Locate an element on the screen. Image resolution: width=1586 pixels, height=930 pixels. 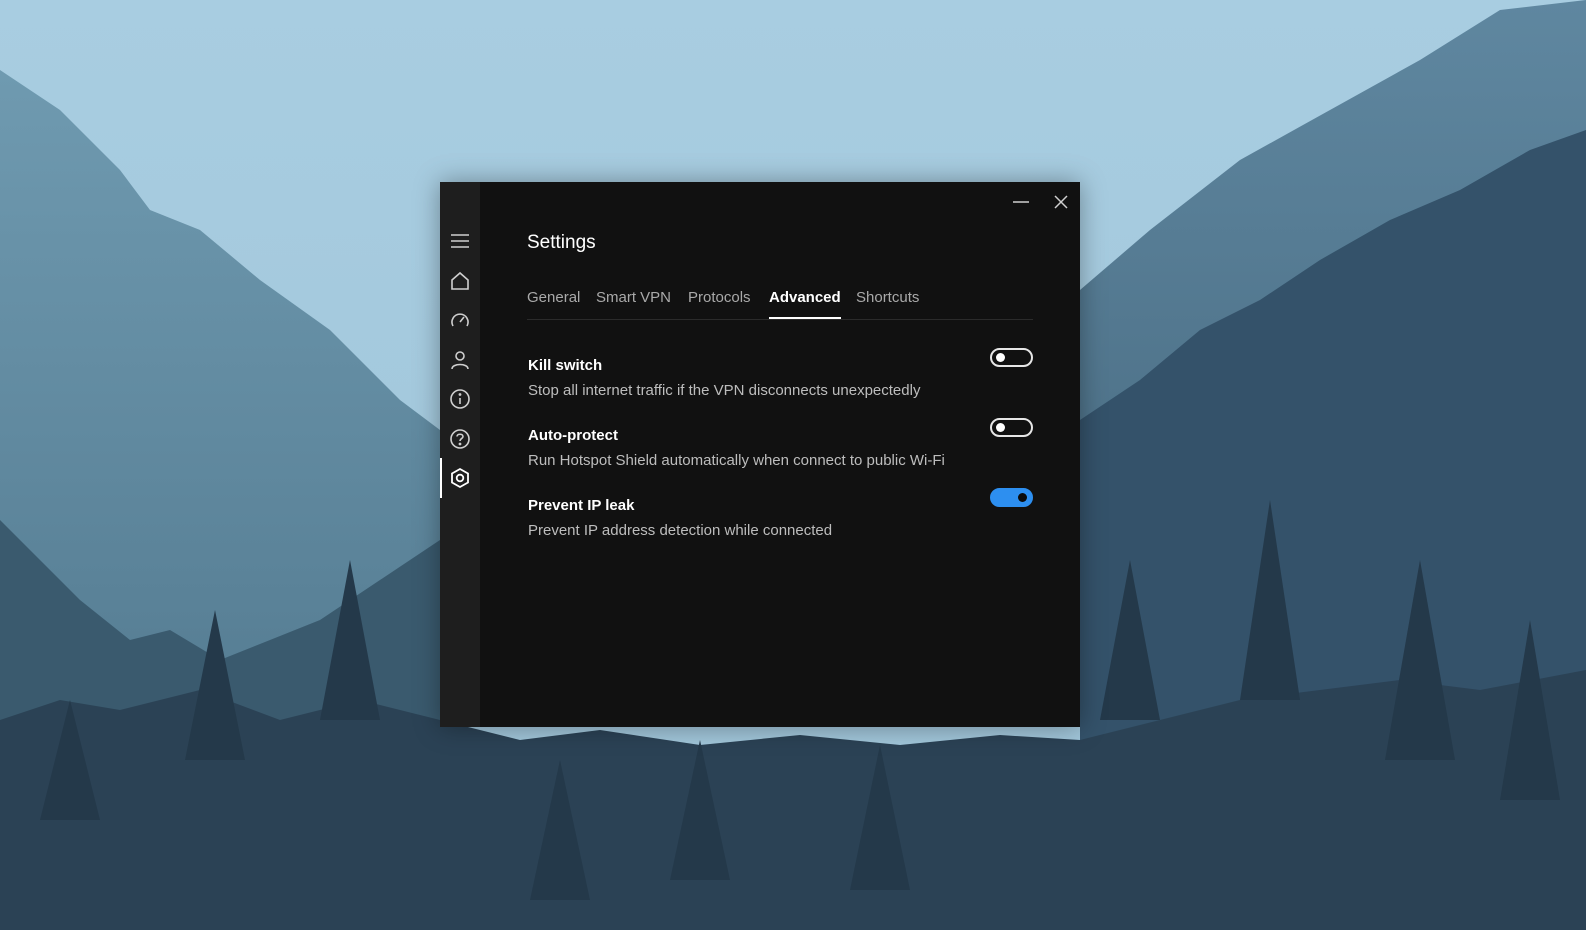
kill-switch-toggle is located at coordinates (1011, 357).